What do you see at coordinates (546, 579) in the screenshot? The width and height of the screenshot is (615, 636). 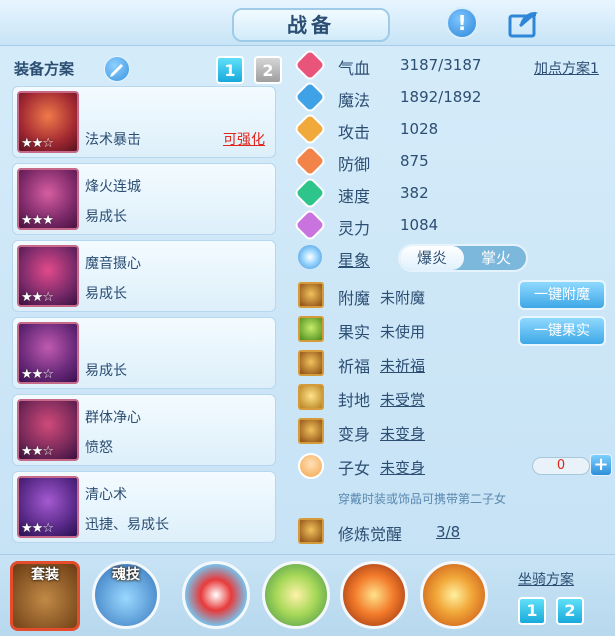 I see `mount-plan-label: 坐骑方案` at bounding box center [546, 579].